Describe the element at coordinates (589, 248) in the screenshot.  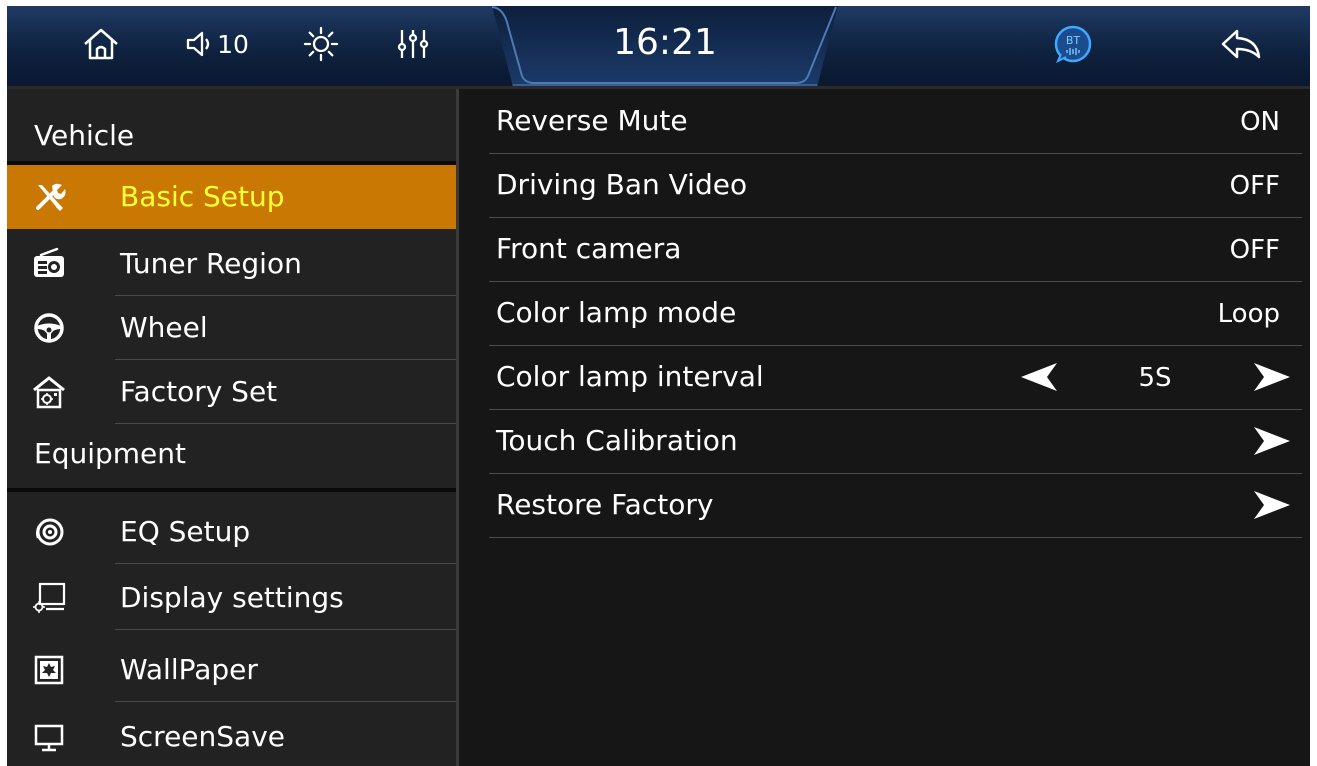
I see `setting-label: Front camera` at that location.